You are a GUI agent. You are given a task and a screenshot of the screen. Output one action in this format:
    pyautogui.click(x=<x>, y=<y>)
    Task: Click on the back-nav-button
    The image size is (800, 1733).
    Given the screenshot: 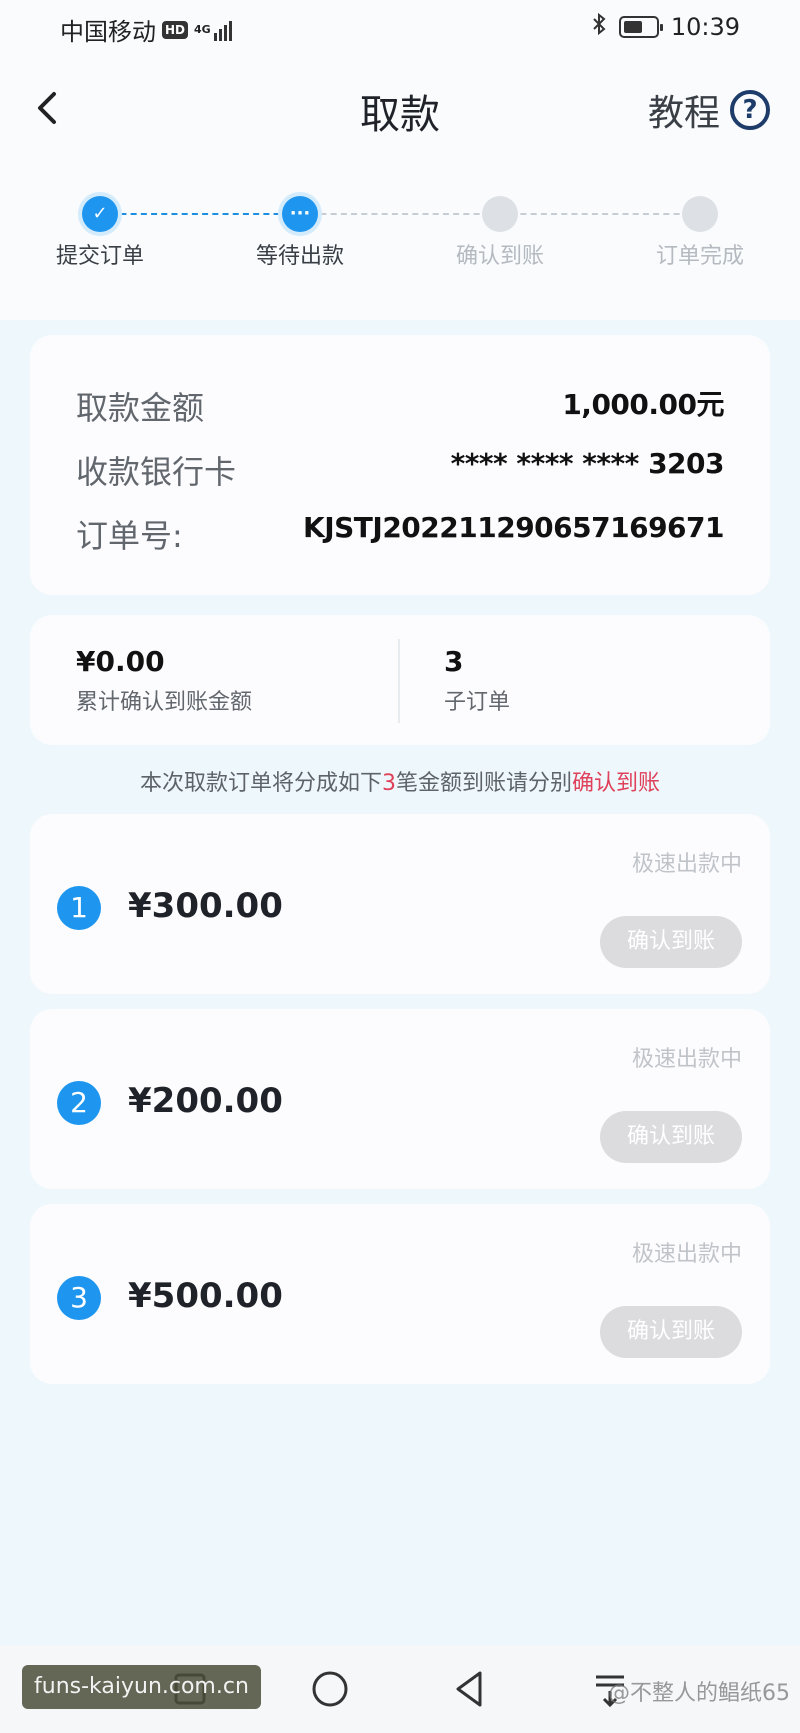 What is the action you would take?
    pyautogui.click(x=470, y=1689)
    